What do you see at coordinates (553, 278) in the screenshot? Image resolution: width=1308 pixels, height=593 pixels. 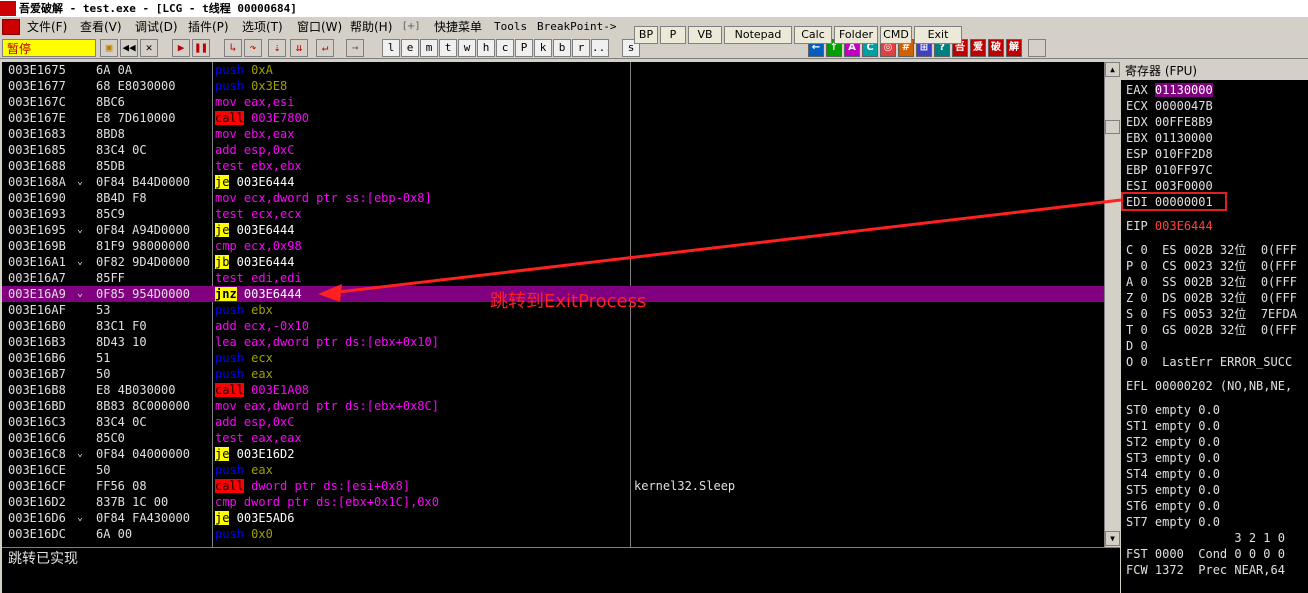 I see `disasm-row: 003E16A7 85FF test edi,edi` at bounding box center [553, 278].